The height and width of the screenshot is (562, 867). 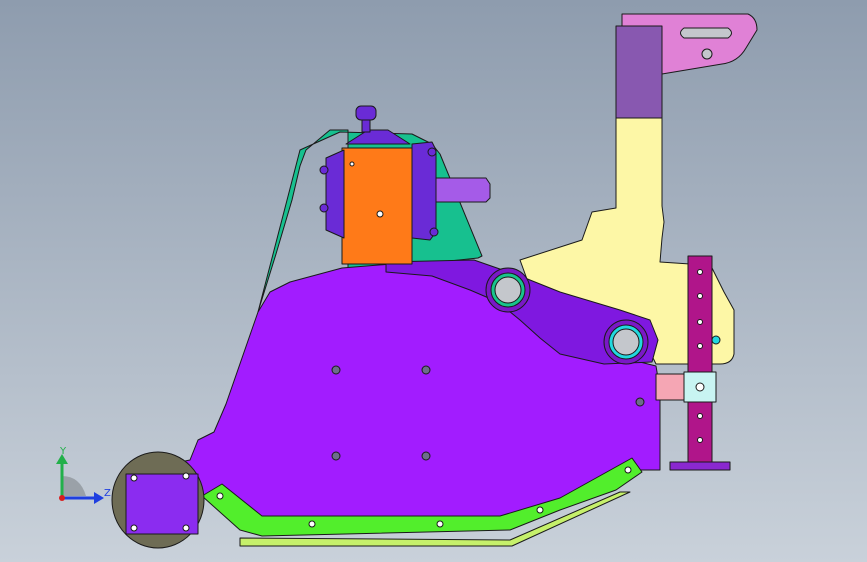 What do you see at coordinates (706, 33) in the screenshot?
I see `hitch-slot` at bounding box center [706, 33].